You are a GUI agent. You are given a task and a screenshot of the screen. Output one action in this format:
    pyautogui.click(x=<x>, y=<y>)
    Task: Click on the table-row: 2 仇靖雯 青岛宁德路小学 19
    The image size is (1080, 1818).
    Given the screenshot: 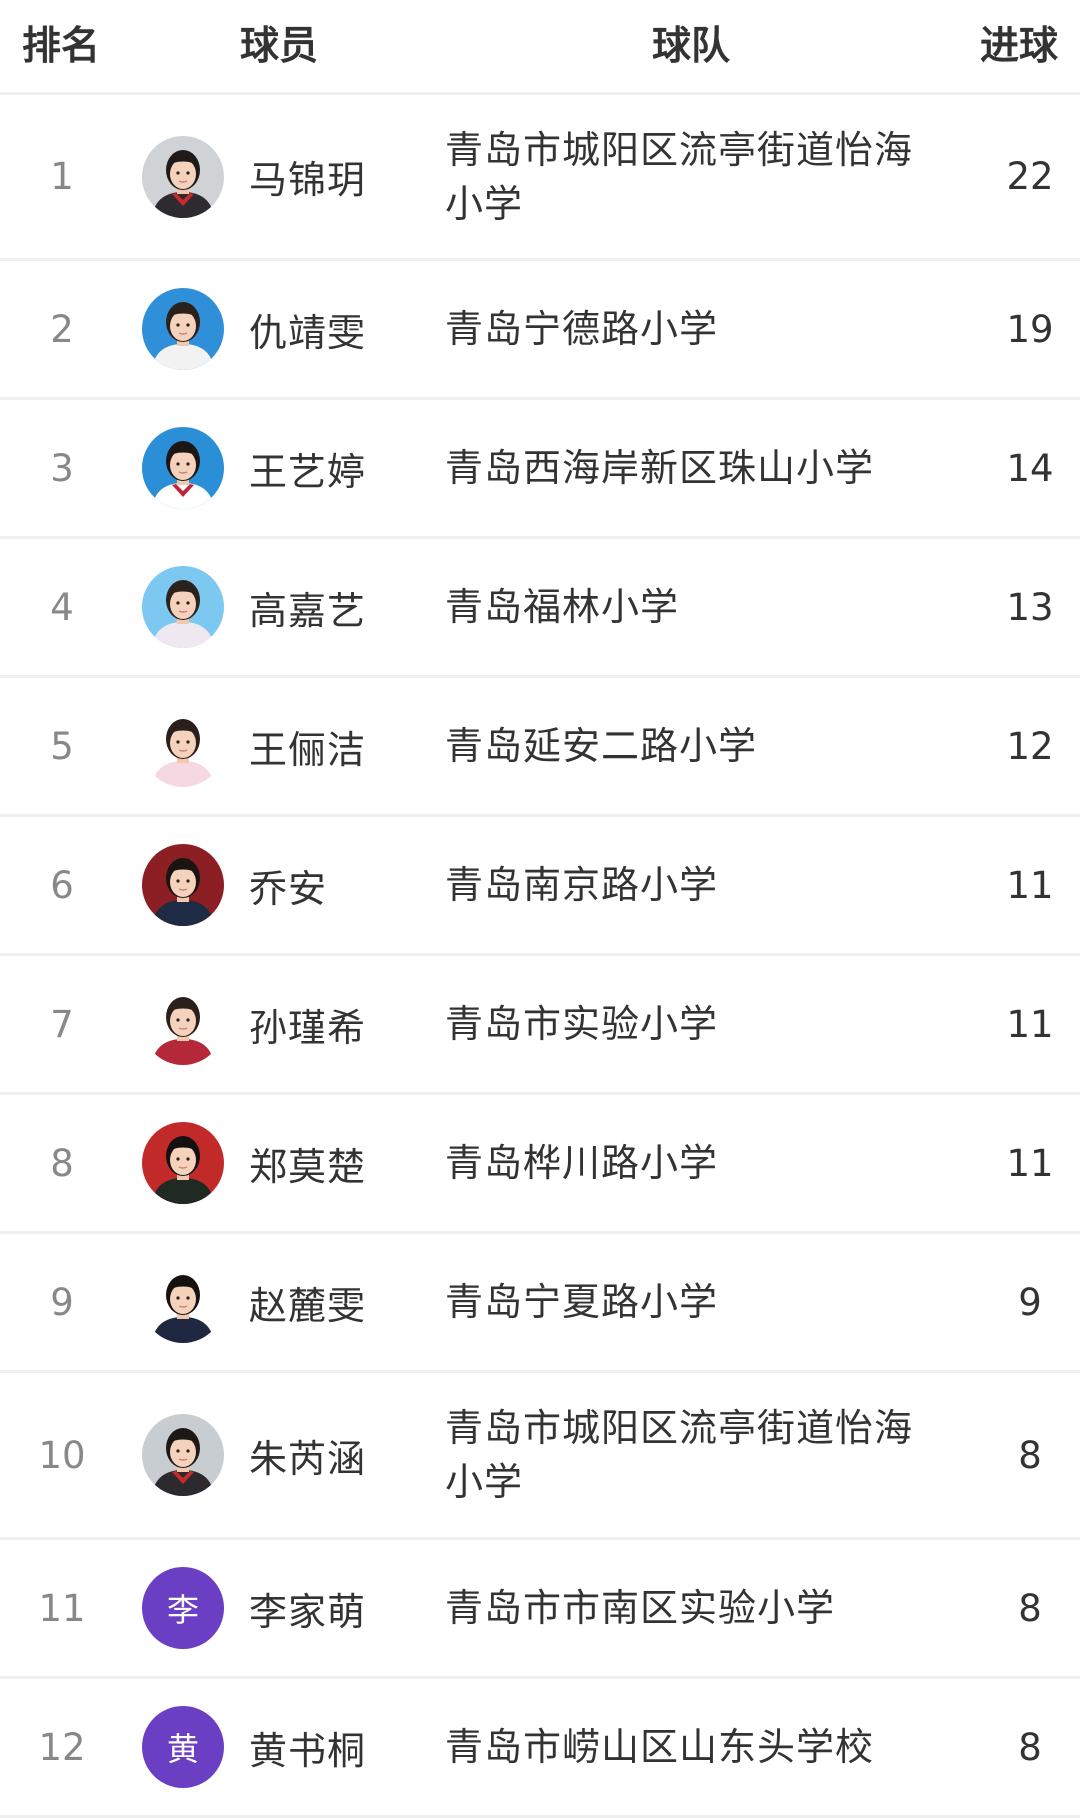 What is the action you would take?
    pyautogui.click(x=540, y=330)
    